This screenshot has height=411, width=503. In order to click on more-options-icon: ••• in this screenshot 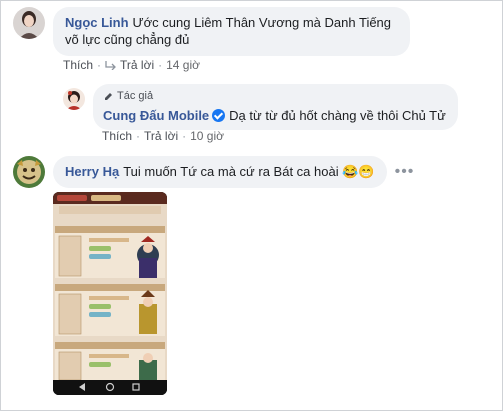, I will do `click(405, 172)`.